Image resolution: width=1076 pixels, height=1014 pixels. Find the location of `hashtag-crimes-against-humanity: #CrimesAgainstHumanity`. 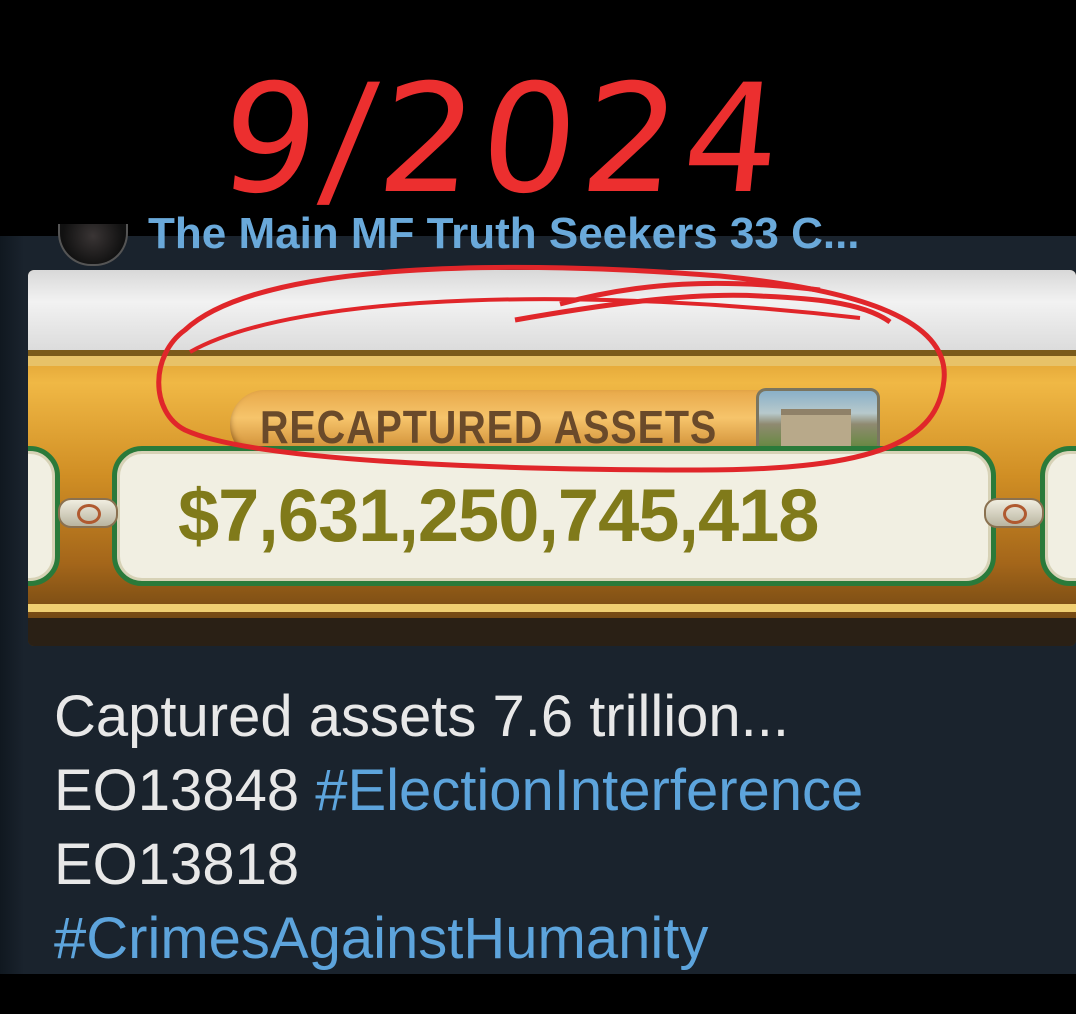

hashtag-crimes-against-humanity: #CrimesAgainstHumanity is located at coordinates (554, 939).